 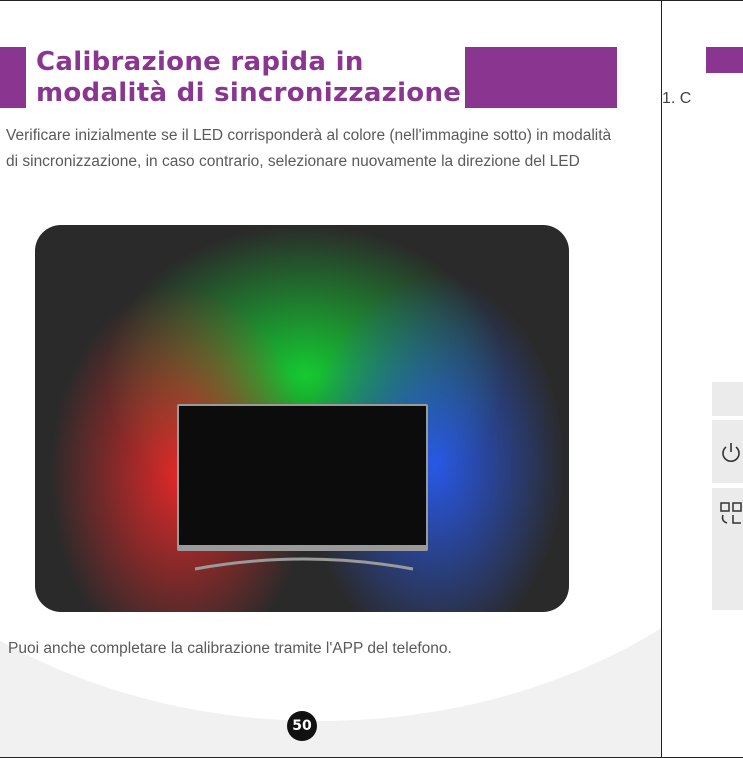 I want to click on page-number: 50, so click(x=302, y=726).